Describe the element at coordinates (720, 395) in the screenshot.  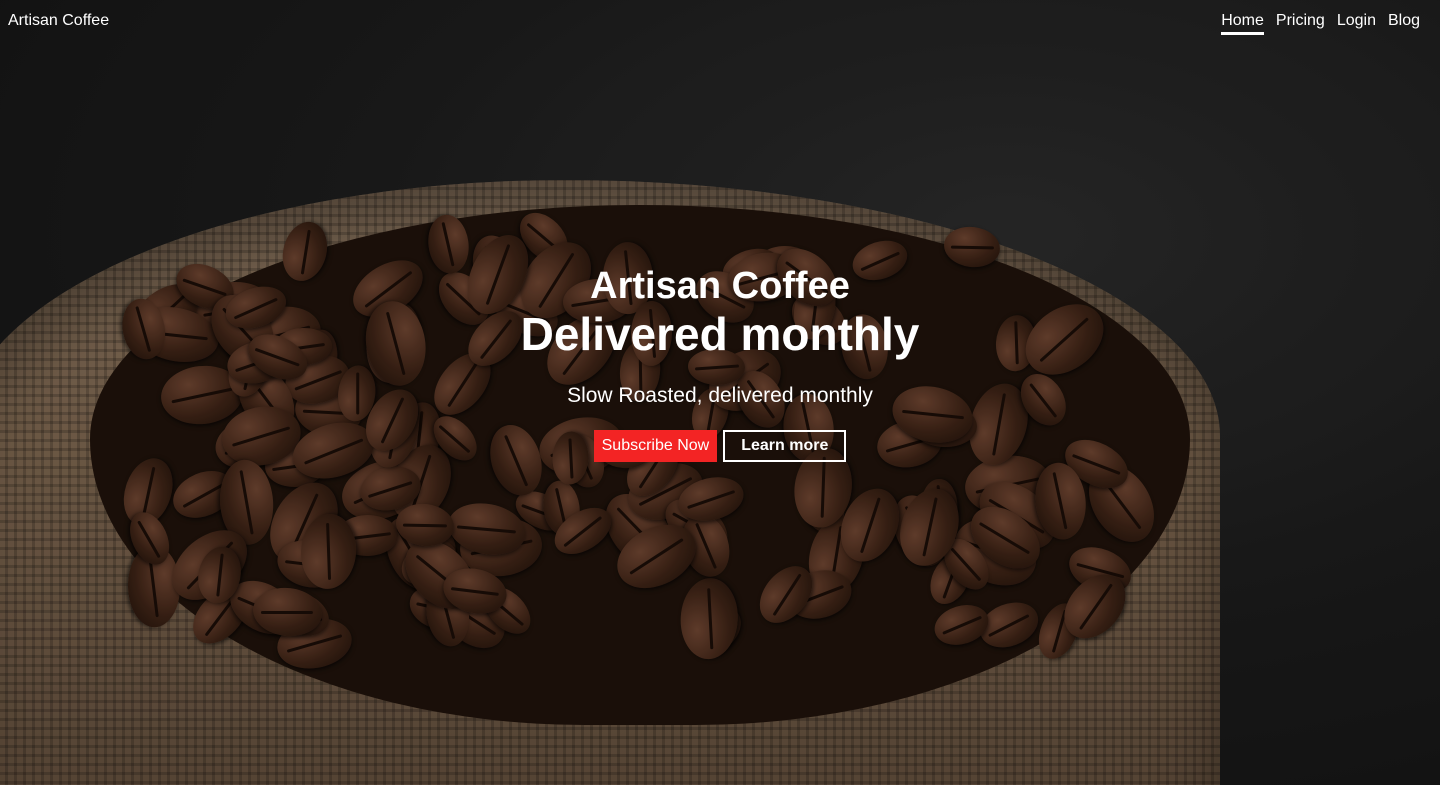
I see `hero-subtitle: Slow Roasted, delivered monthly` at that location.